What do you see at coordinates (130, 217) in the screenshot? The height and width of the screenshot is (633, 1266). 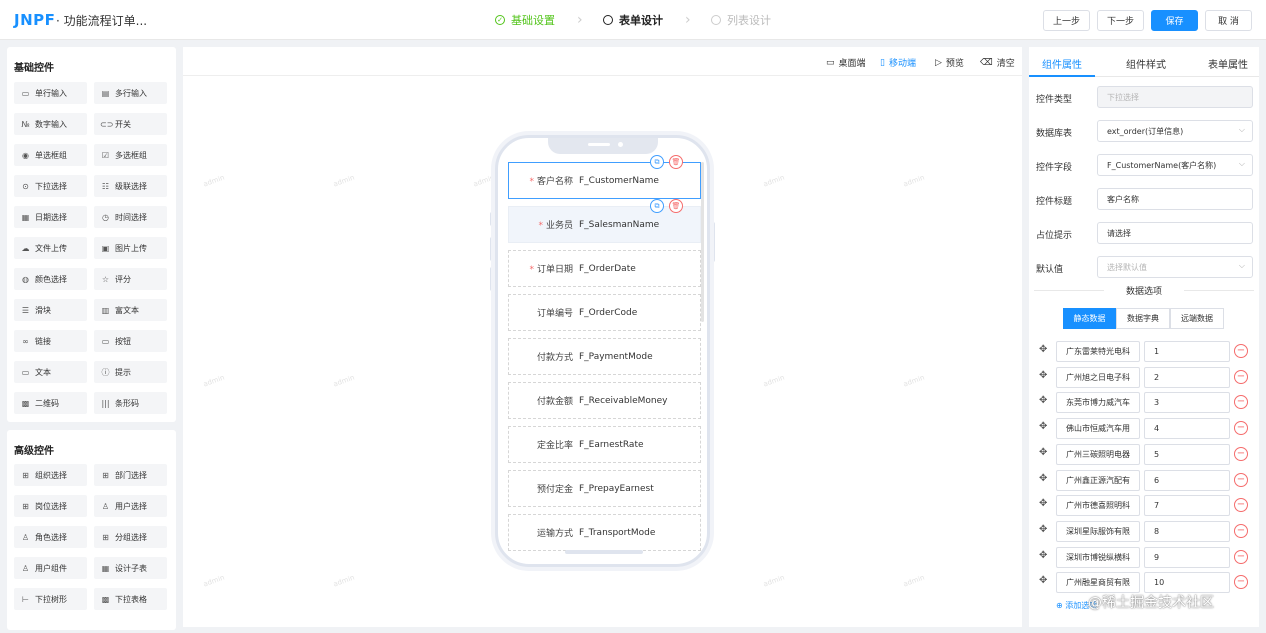 I see `widget-button: ◷ 时间选择` at bounding box center [130, 217].